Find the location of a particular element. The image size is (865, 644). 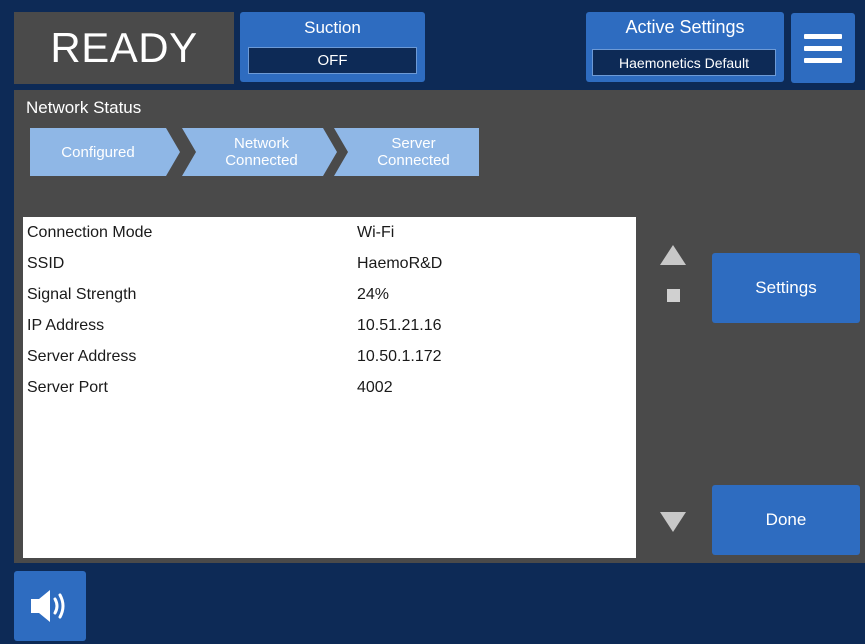

suction-value: OFF is located at coordinates (332, 60).